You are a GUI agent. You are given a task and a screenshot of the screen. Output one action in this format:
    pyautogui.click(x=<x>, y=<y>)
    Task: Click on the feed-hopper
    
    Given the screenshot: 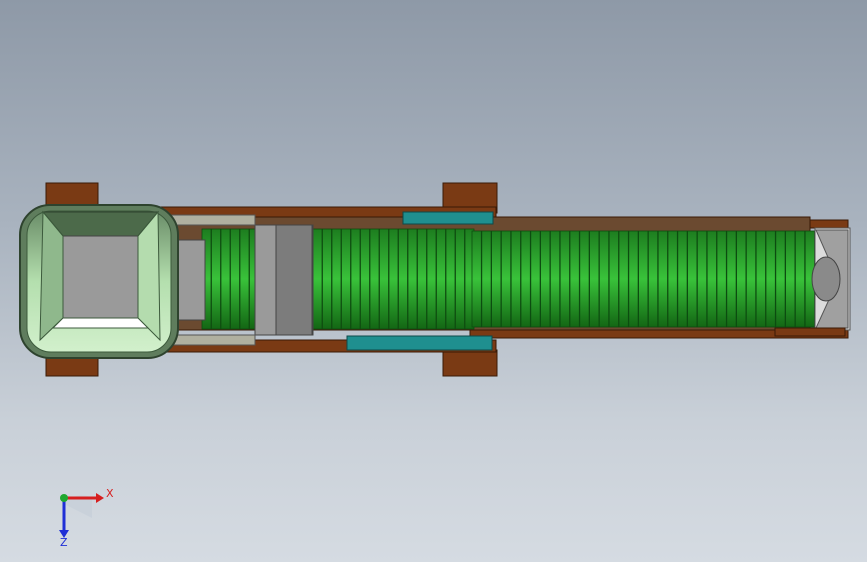 What is the action you would take?
    pyautogui.click(x=99, y=281)
    